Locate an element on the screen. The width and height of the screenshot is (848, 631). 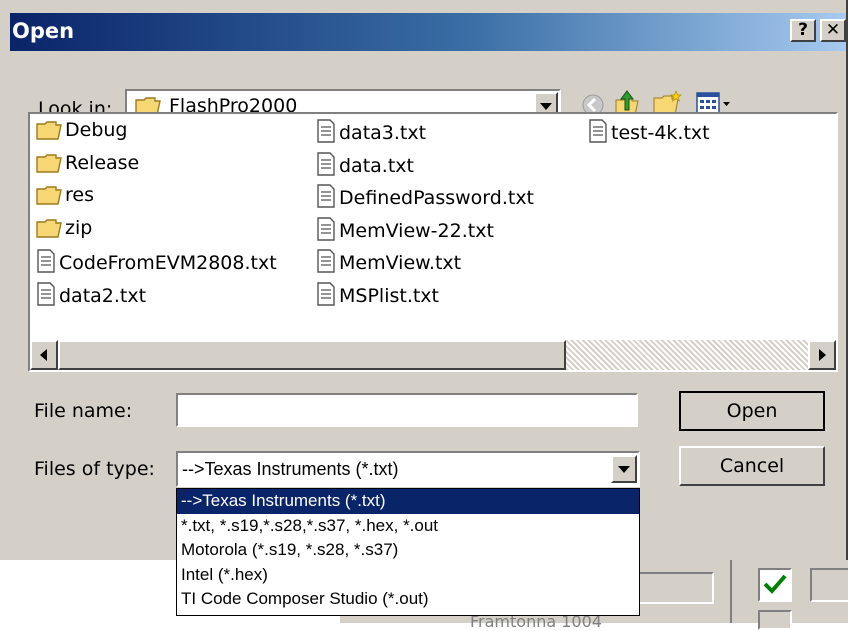
close-button: ✕ is located at coordinates (833, 30).